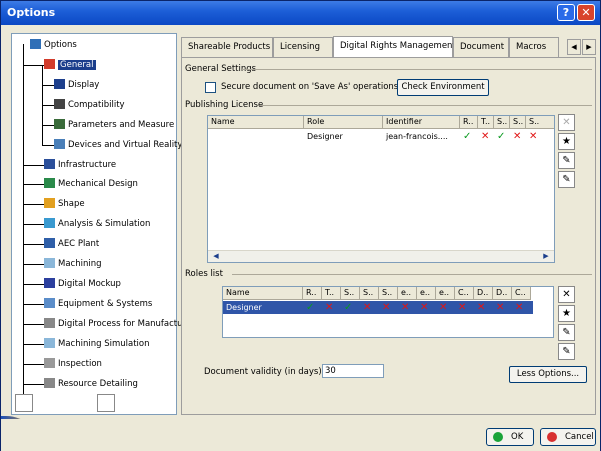 This screenshot has height=451, width=601. Describe the element at coordinates (566, 351) in the screenshot. I see `edit-role-rights-icon: ✎` at that location.